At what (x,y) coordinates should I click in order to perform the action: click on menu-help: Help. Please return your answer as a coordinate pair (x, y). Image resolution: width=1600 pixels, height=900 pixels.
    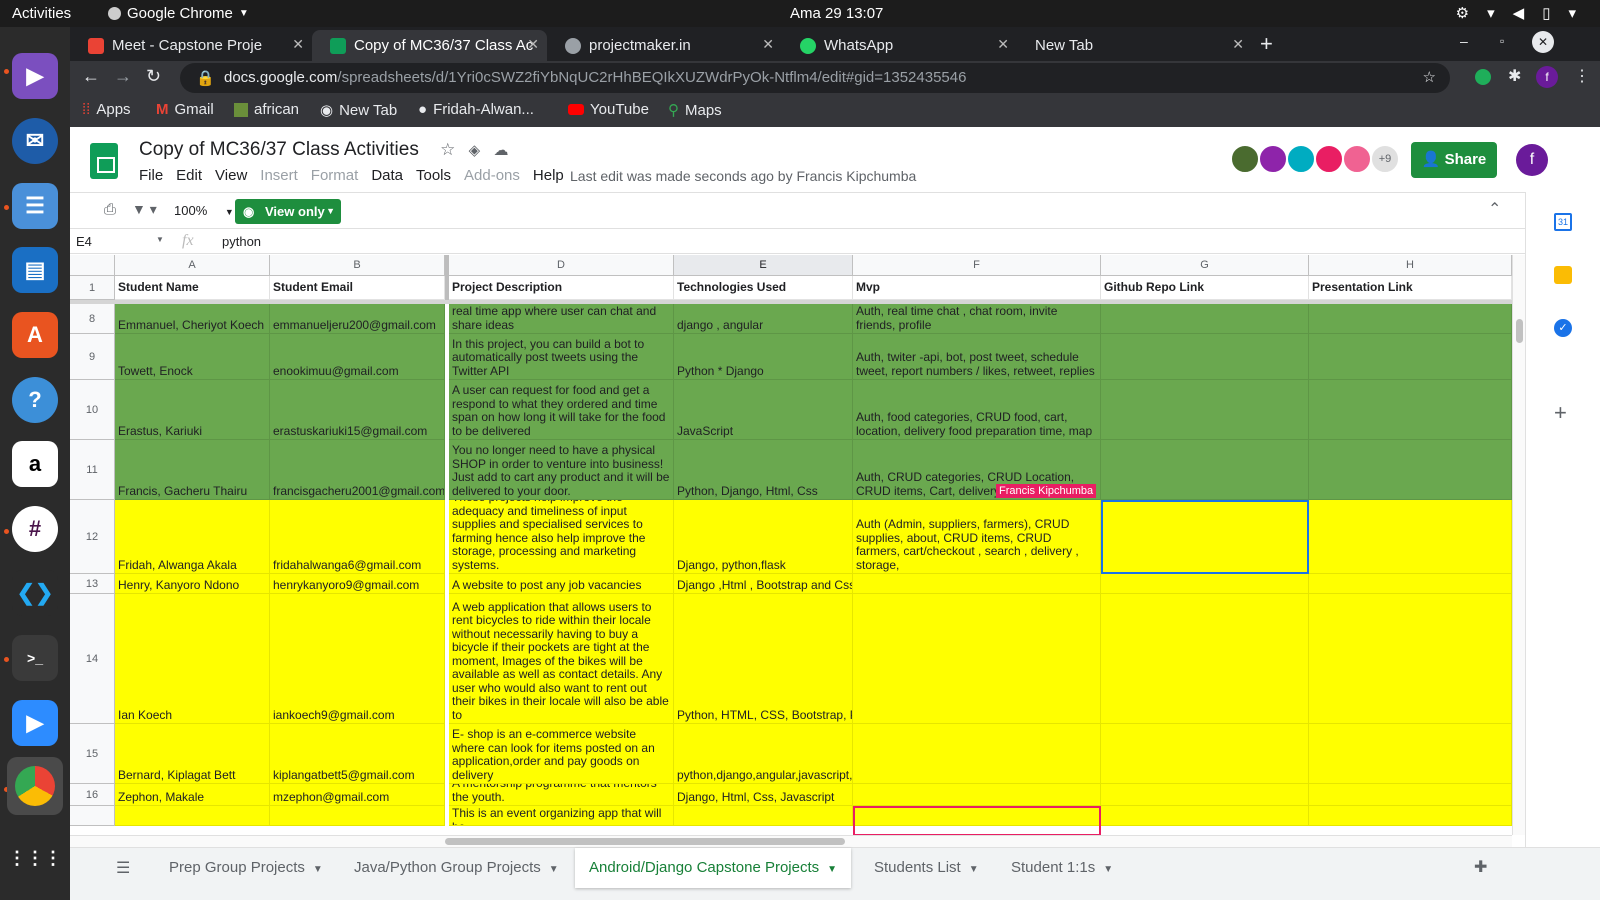
    Looking at the image, I should click on (548, 175).